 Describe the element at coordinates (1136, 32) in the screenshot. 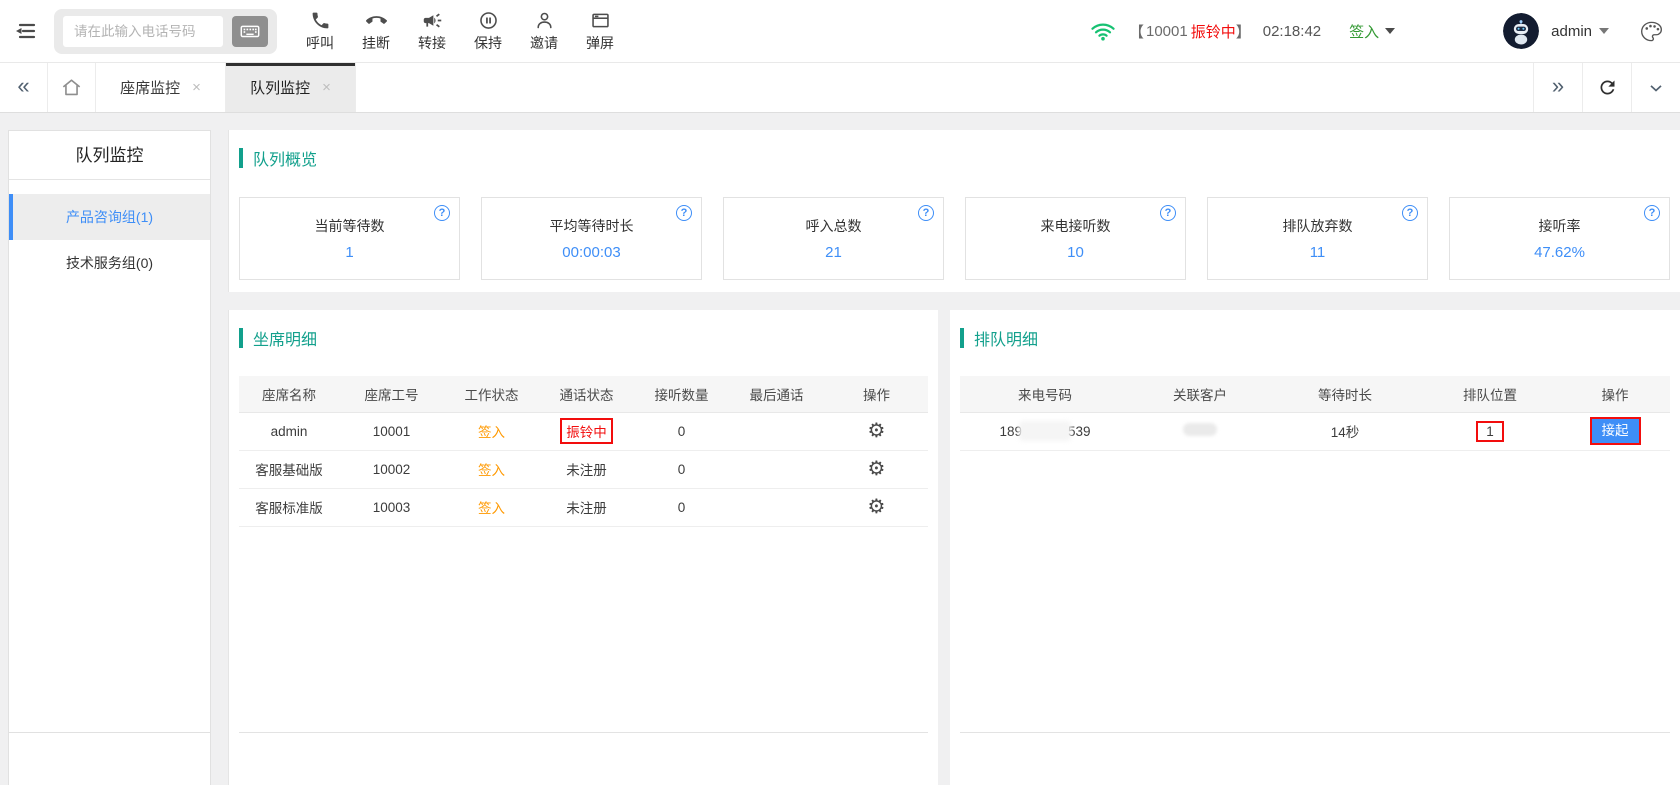

I see `status-bracket-open: 【` at that location.